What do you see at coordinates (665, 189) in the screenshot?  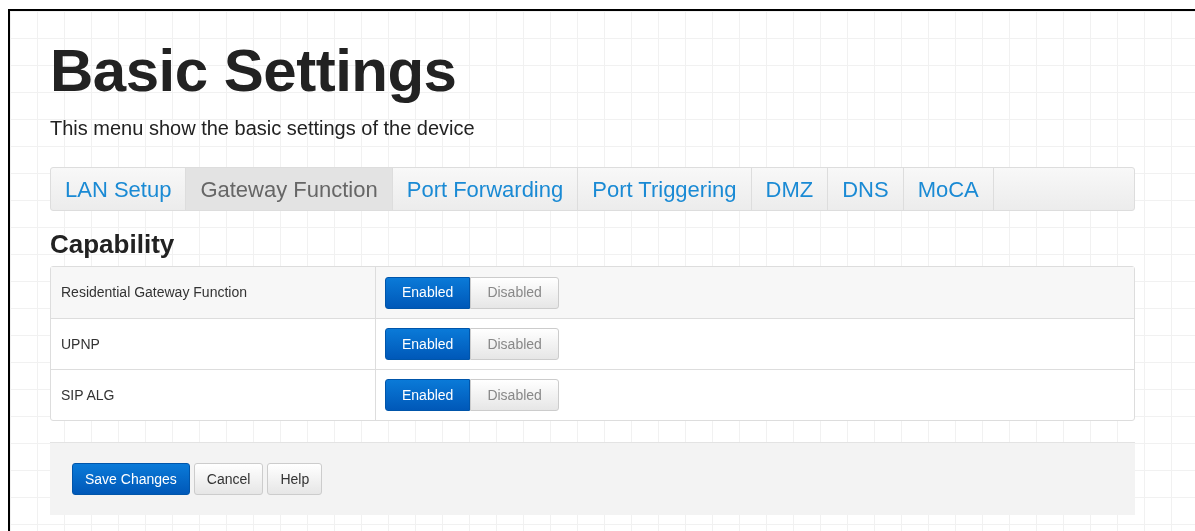 I see `tab: Port Triggering` at bounding box center [665, 189].